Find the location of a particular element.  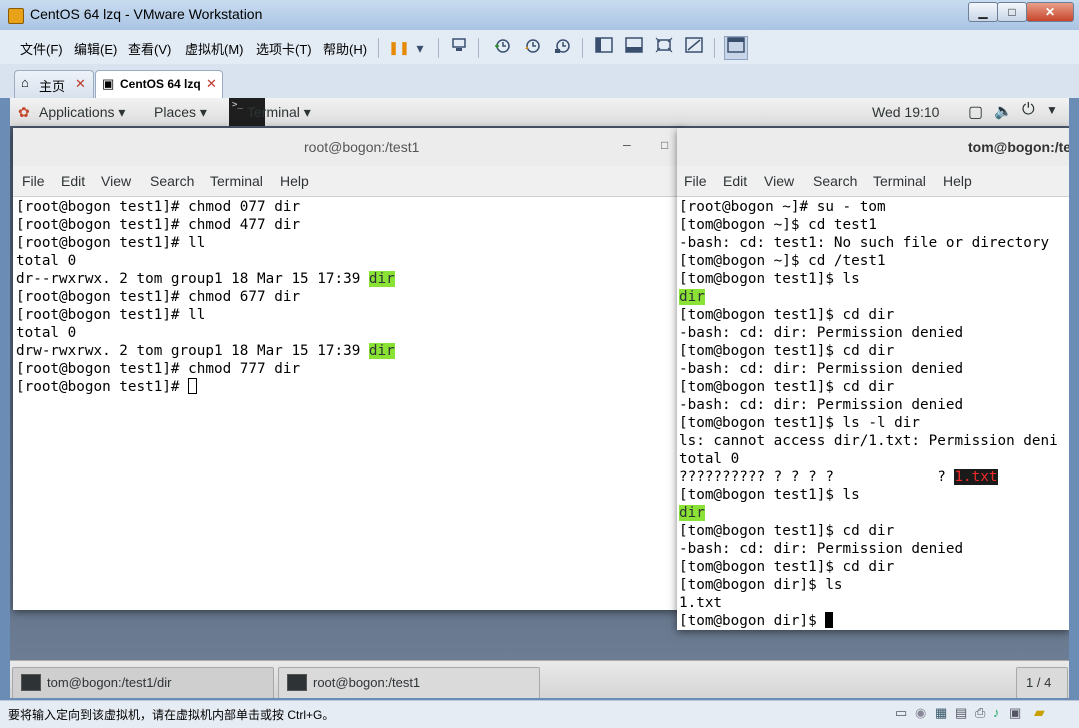

tab-vm-close-icon: ✕ is located at coordinates (211, 84).